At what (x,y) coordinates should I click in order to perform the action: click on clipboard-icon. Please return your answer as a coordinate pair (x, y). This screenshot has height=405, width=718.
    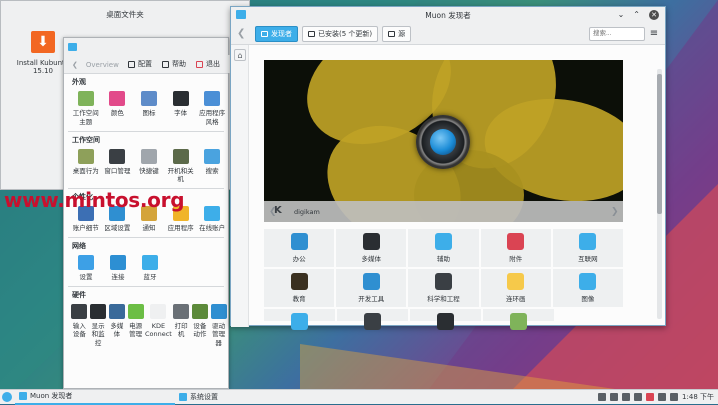
    Looking at the image, I should click on (602, 397).